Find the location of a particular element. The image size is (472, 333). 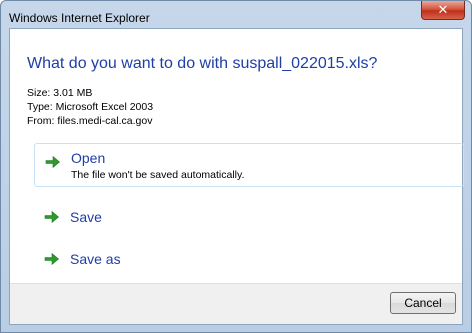

file-source: From: files.medi-cal.ca.gov is located at coordinates (90, 121).